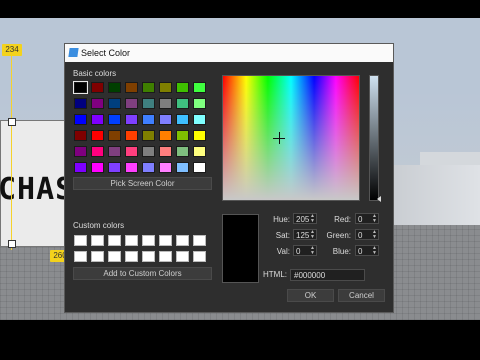  I want to click on sat-spinbox: 125 ▲ ▼, so click(305, 234).